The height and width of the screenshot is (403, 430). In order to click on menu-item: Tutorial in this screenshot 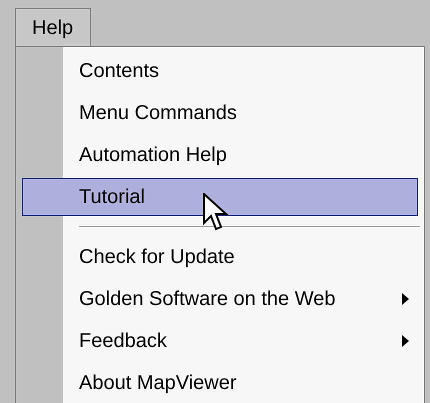, I will do `click(220, 197)`.